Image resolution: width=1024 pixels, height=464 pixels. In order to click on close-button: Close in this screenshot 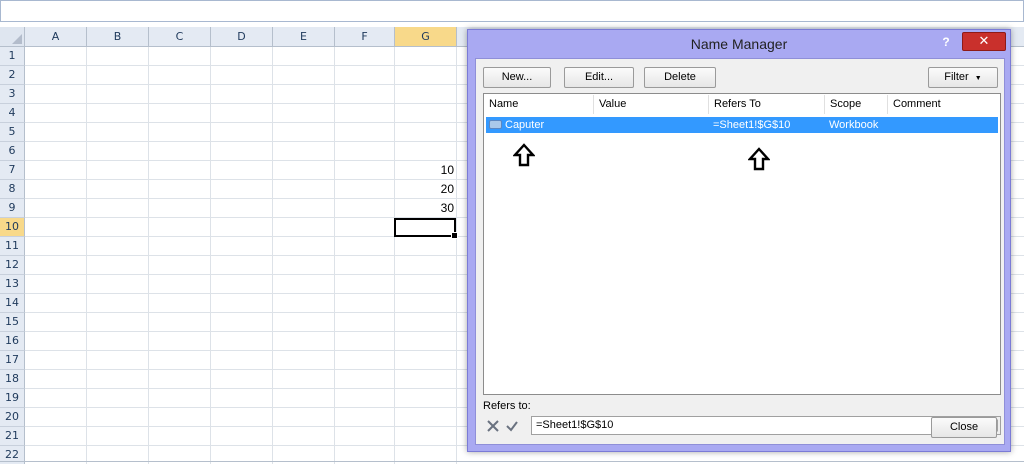, I will do `click(964, 427)`.